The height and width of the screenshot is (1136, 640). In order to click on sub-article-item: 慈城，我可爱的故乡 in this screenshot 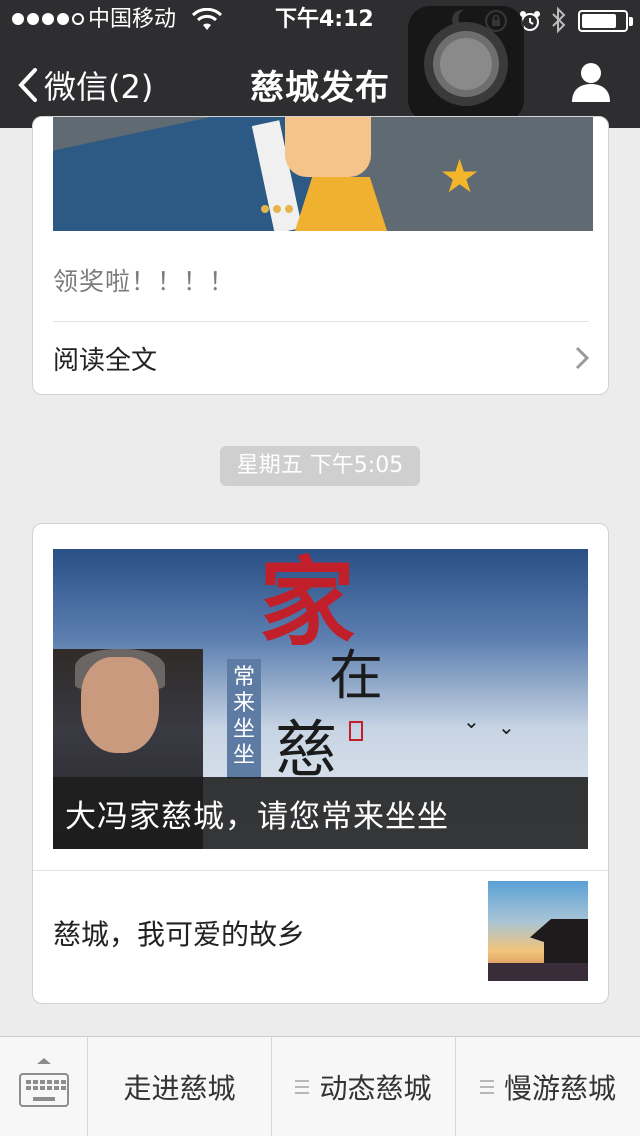, I will do `click(323, 933)`.